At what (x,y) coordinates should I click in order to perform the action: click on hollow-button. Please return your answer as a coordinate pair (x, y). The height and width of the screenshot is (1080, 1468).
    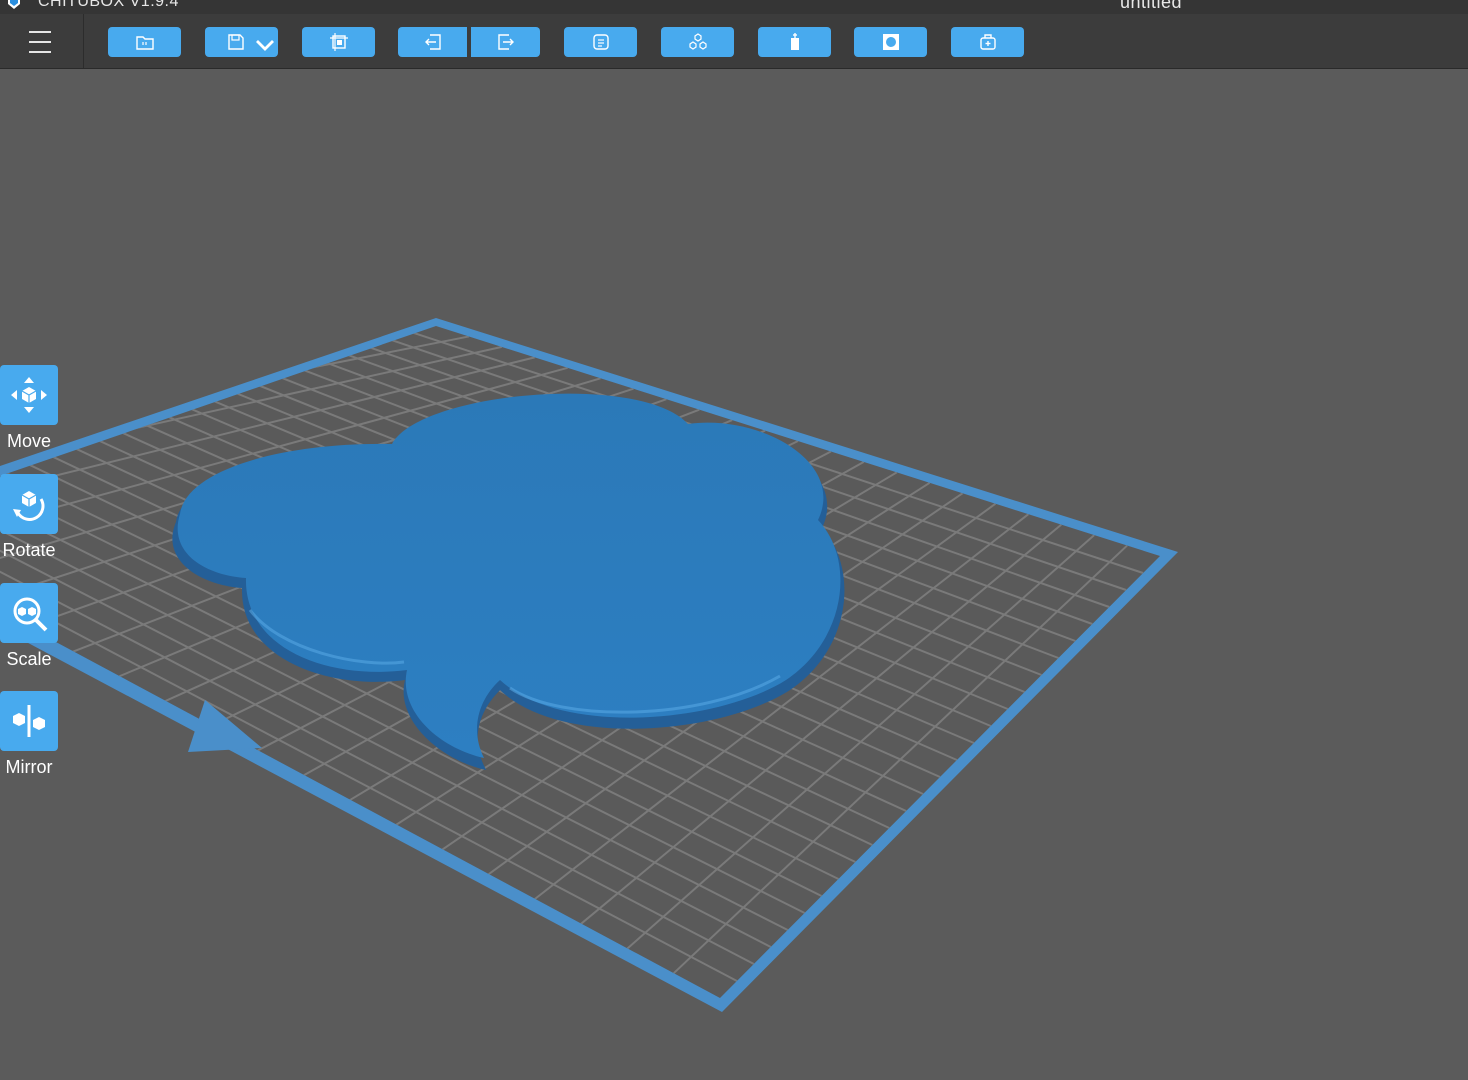
    Looking at the image, I should click on (890, 42).